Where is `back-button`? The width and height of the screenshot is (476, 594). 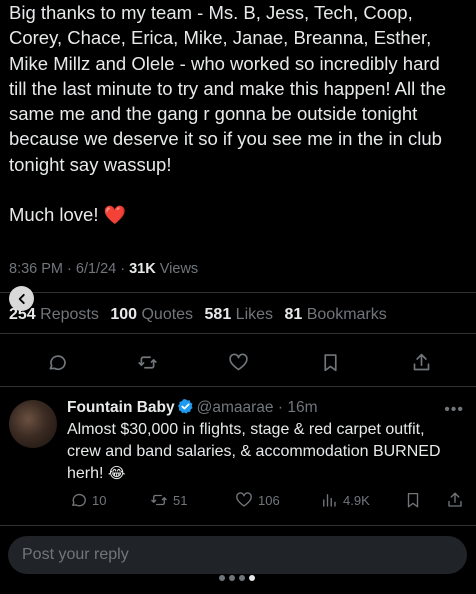
back-button is located at coordinates (21, 298).